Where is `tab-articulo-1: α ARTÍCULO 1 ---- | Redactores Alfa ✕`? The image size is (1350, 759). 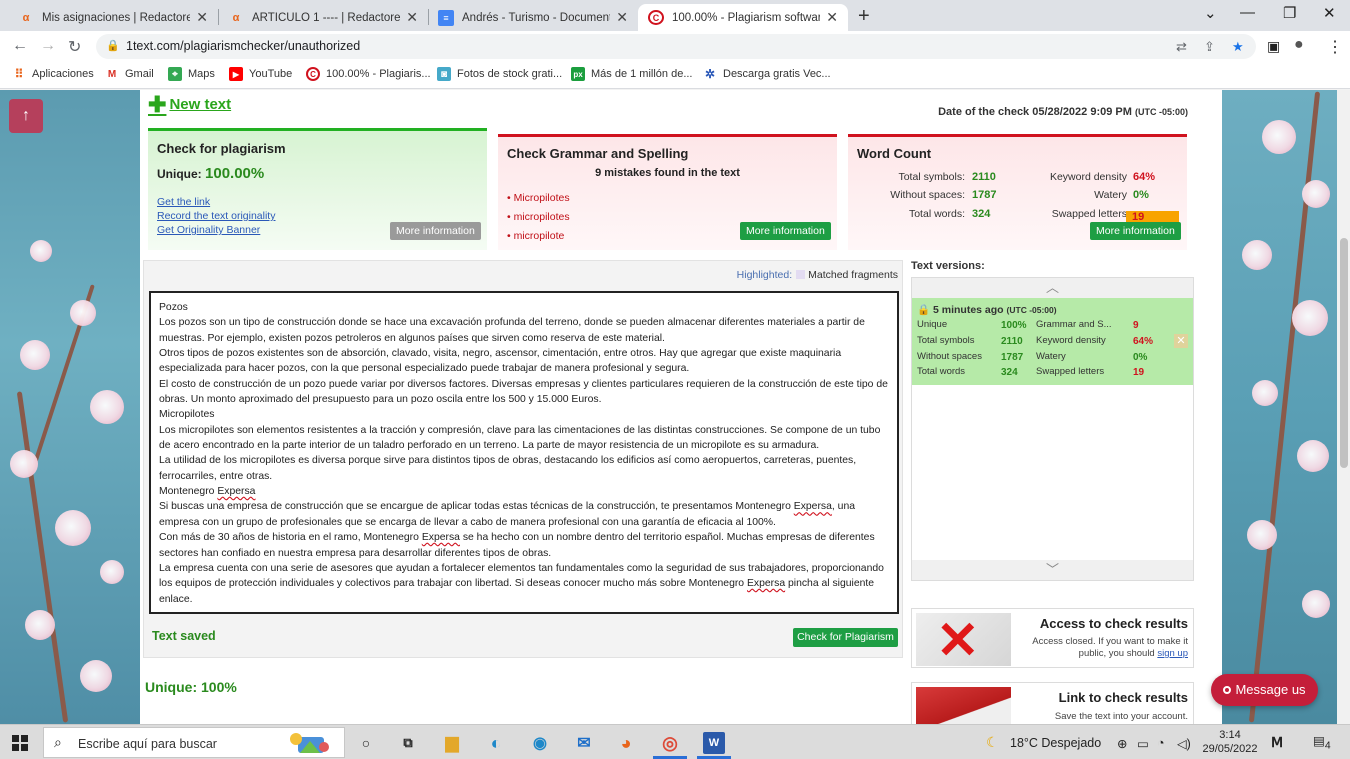 tab-articulo-1: α ARTÍCULO 1 ---- | Redactores Alfa ✕ is located at coordinates (323, 17).